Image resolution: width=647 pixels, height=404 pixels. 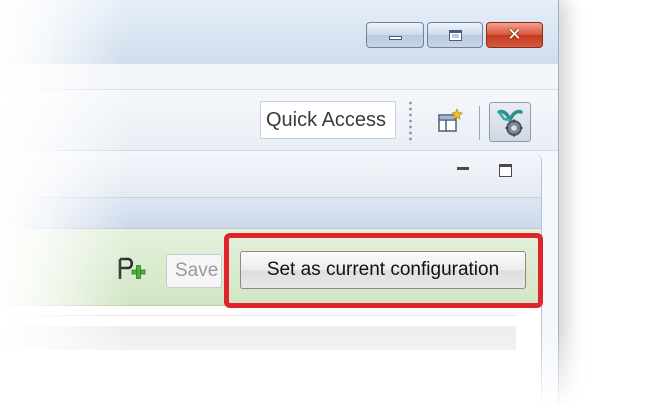 What do you see at coordinates (505, 170) in the screenshot?
I see `view-maximize-icon` at bounding box center [505, 170].